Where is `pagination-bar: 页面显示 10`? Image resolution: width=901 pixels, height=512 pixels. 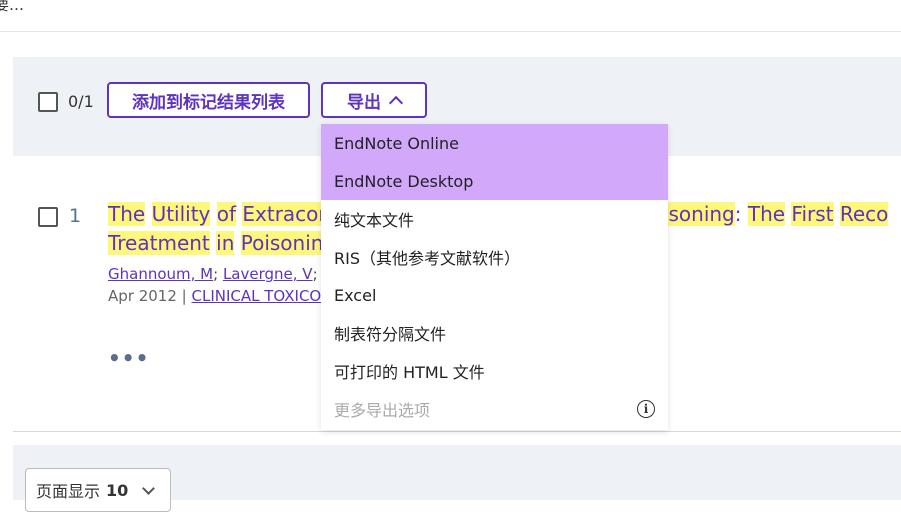
pagination-bar: 页面显示 10 is located at coordinates (457, 478).